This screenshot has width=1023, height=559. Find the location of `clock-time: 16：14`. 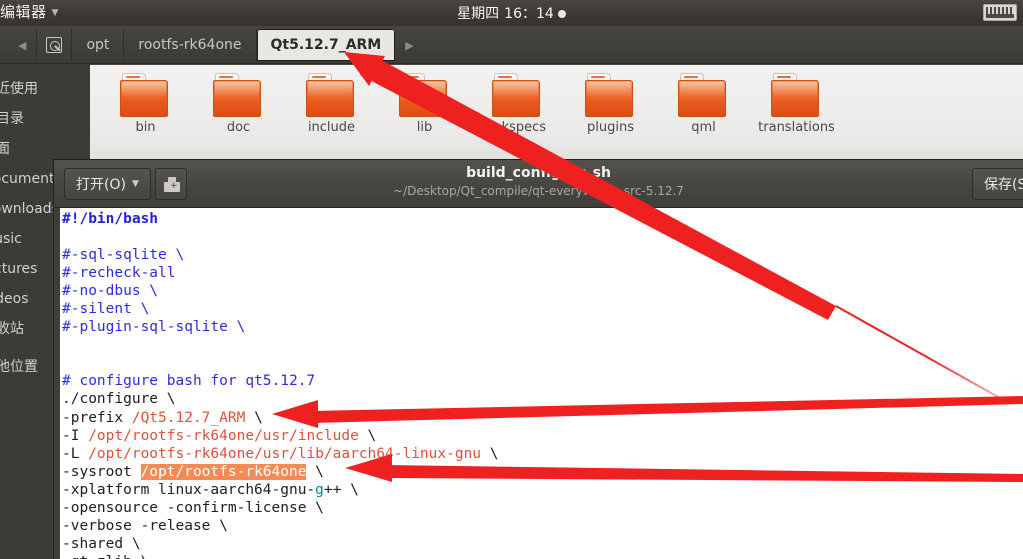

clock-time: 16：14 is located at coordinates (529, 14).